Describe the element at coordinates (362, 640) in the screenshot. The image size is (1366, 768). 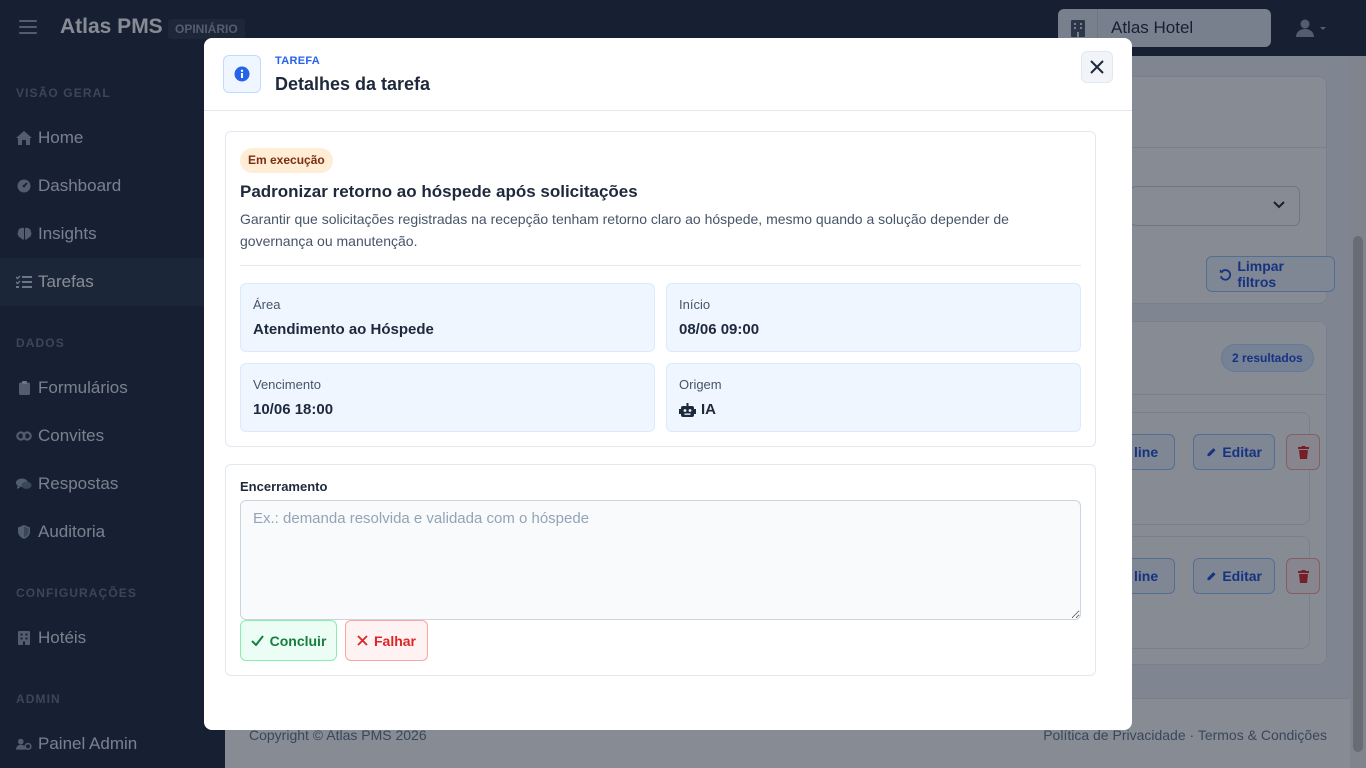
I see `x-icon` at that location.